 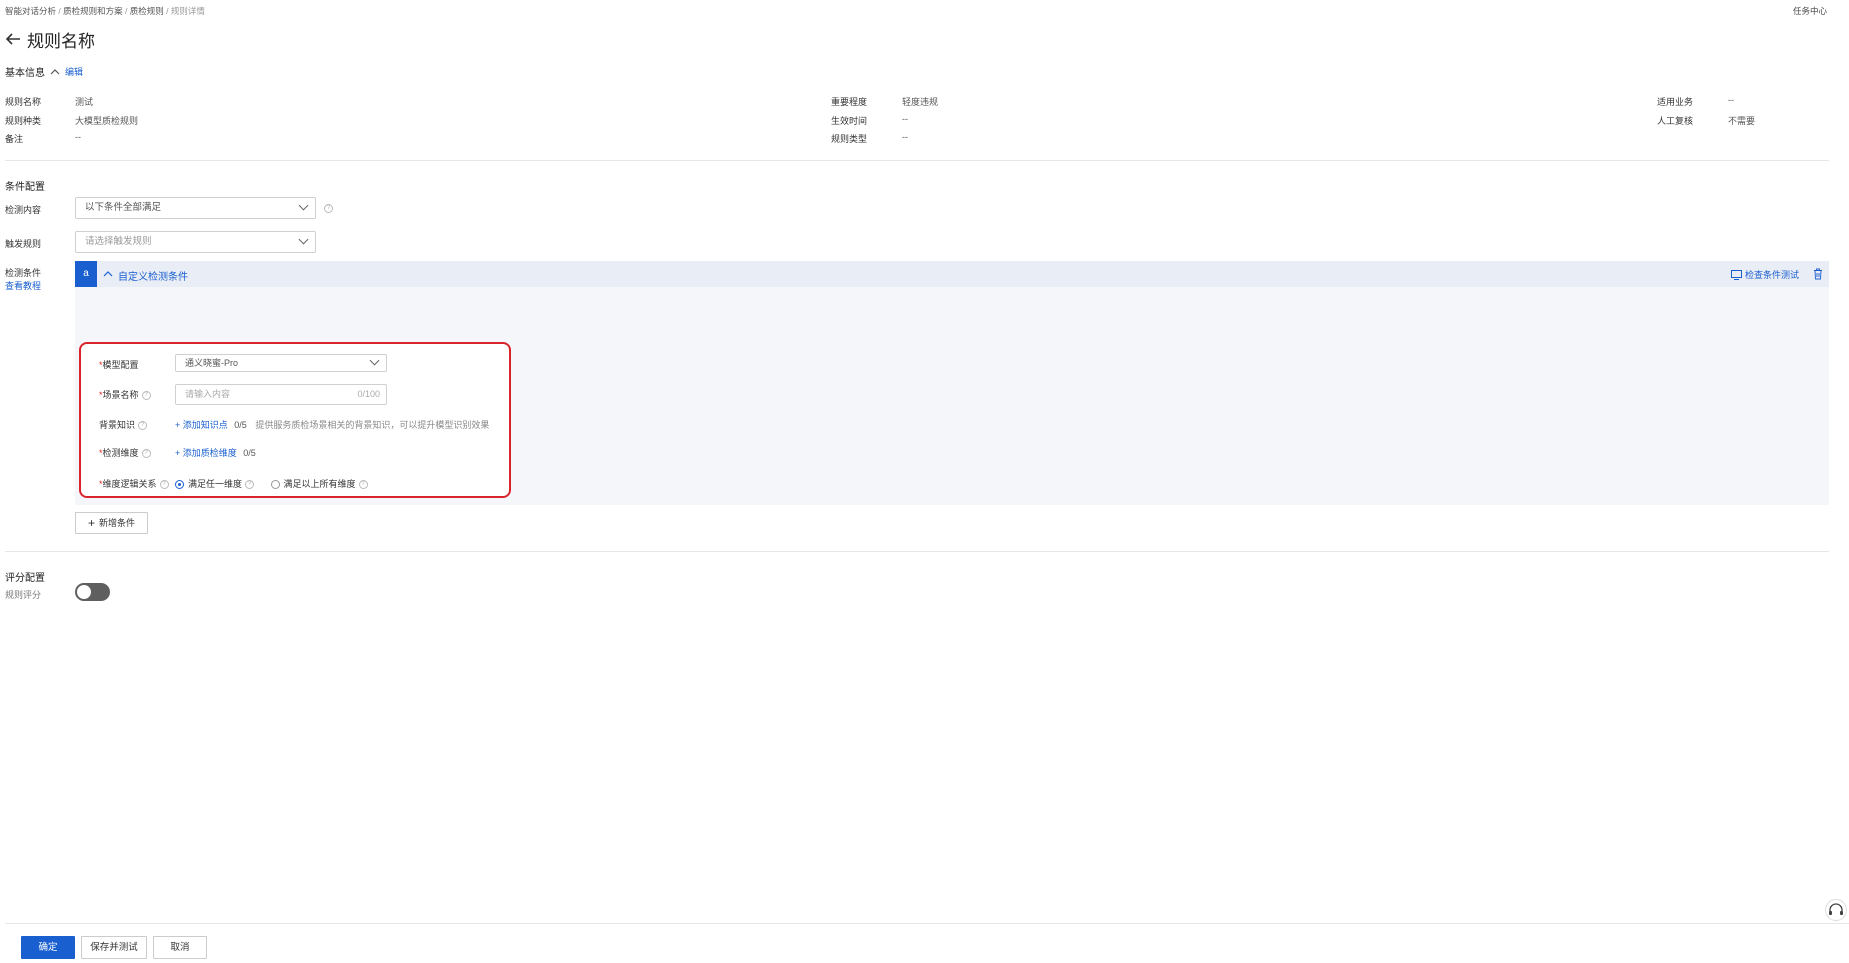 What do you see at coordinates (48, 947) in the screenshot?
I see `confirm-button: 确定` at bounding box center [48, 947].